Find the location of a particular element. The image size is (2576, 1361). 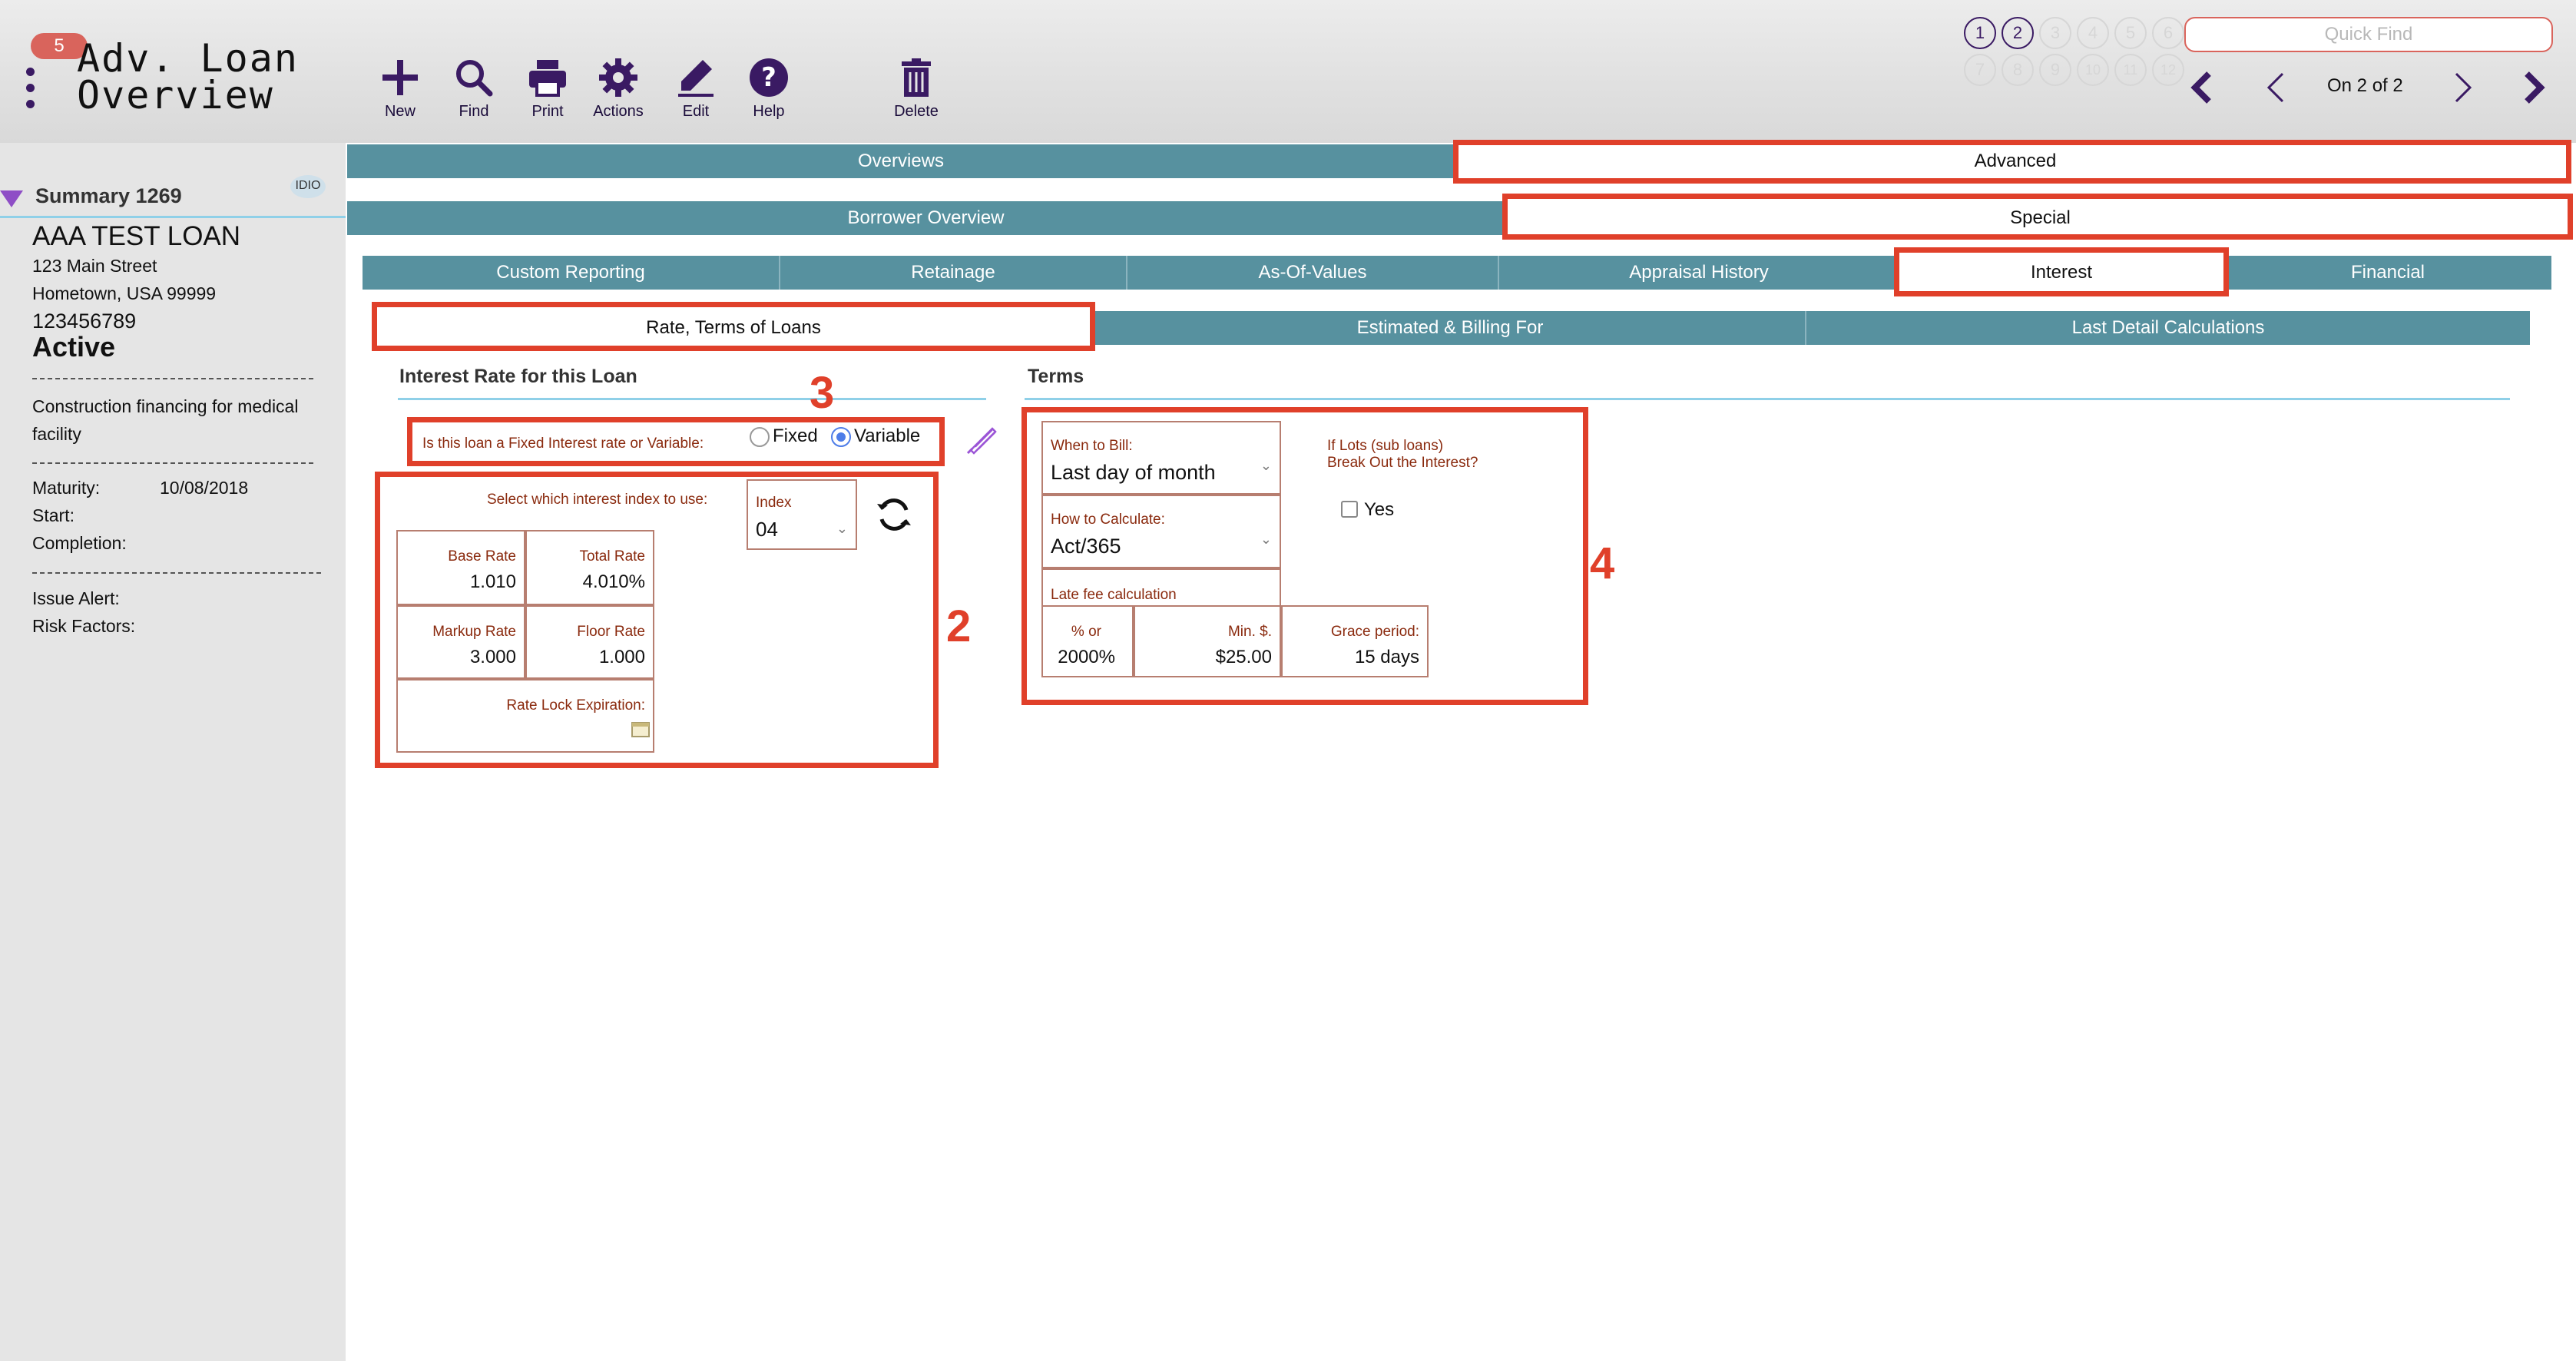

actions-button: Actions is located at coordinates (618, 89).